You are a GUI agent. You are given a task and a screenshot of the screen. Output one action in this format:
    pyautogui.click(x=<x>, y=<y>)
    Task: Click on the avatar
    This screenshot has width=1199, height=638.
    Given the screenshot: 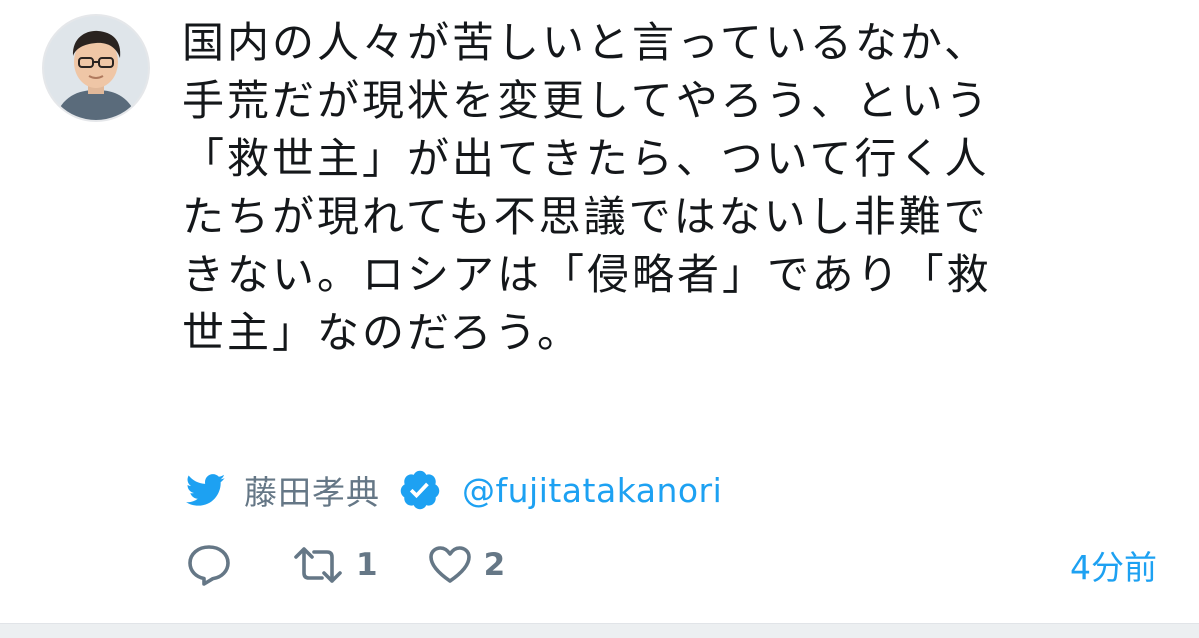 What is the action you would take?
    pyautogui.click(x=96, y=68)
    